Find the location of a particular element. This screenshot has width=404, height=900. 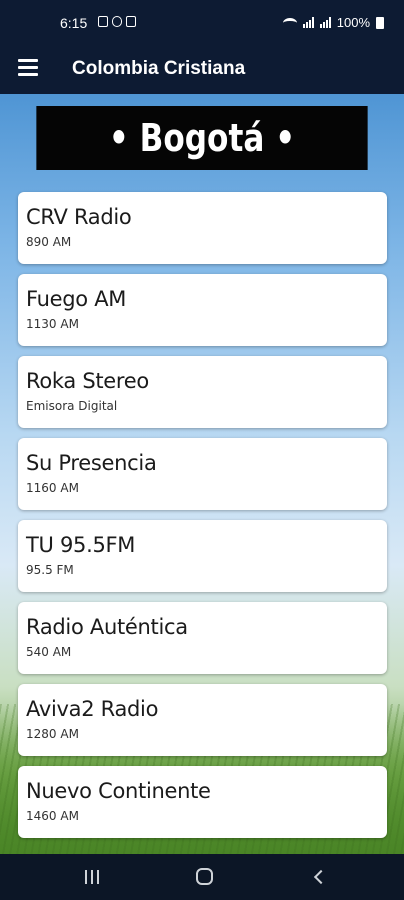

station-item: Su Presencia 1160 AM is located at coordinates (202, 474).